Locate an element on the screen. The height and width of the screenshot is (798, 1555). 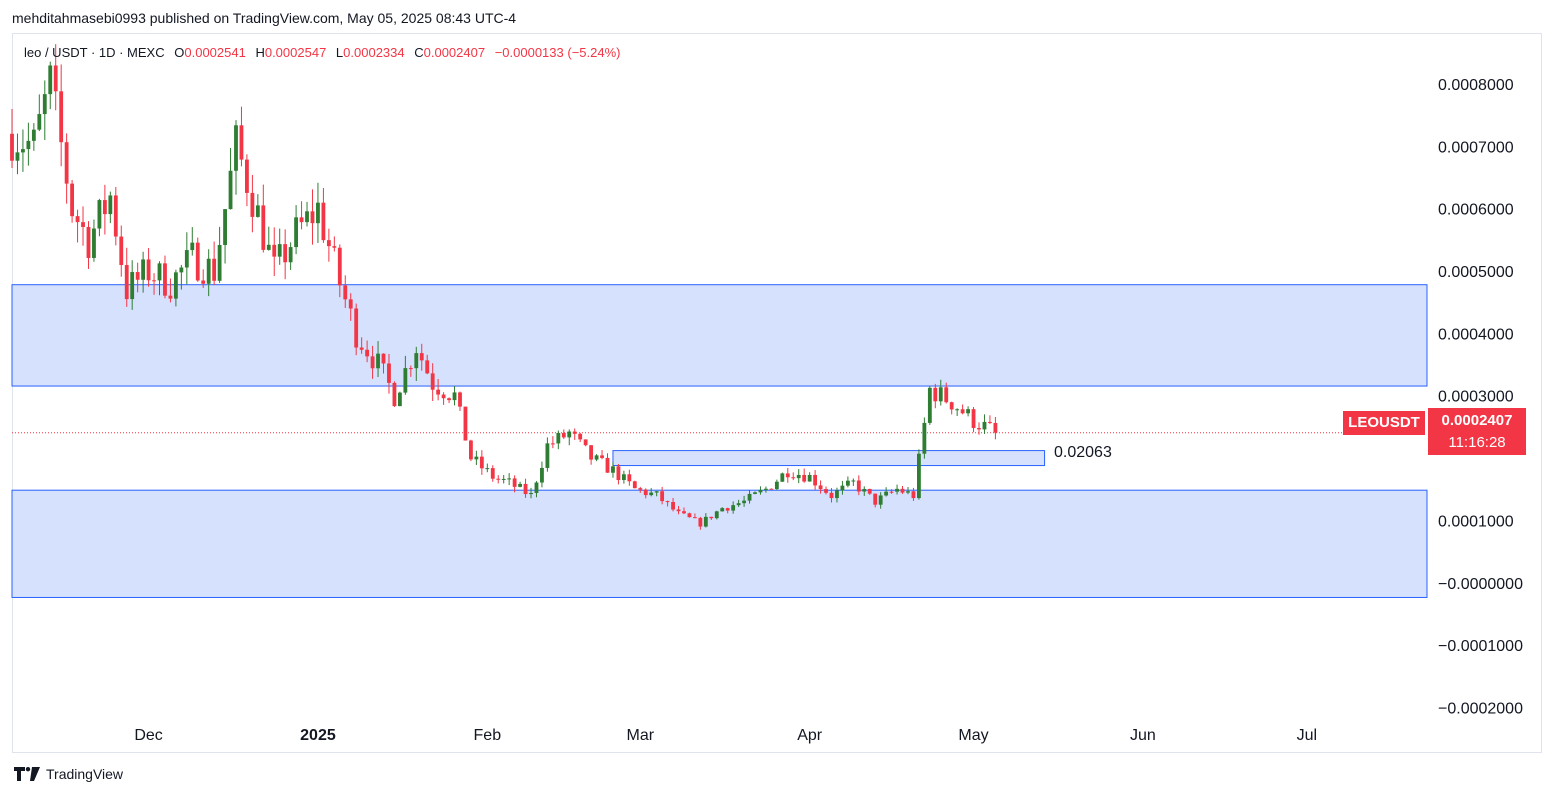
low-value: 0.0002334 is located at coordinates (374, 52).